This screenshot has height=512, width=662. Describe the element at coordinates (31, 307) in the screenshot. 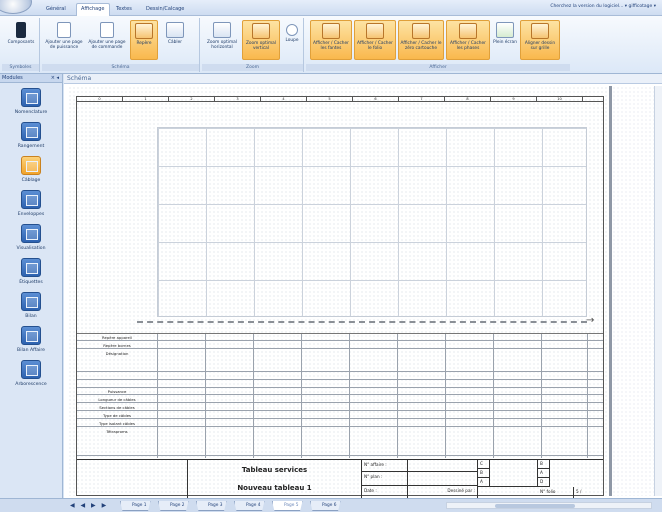

I see `module-bilan: Bilan` at that location.